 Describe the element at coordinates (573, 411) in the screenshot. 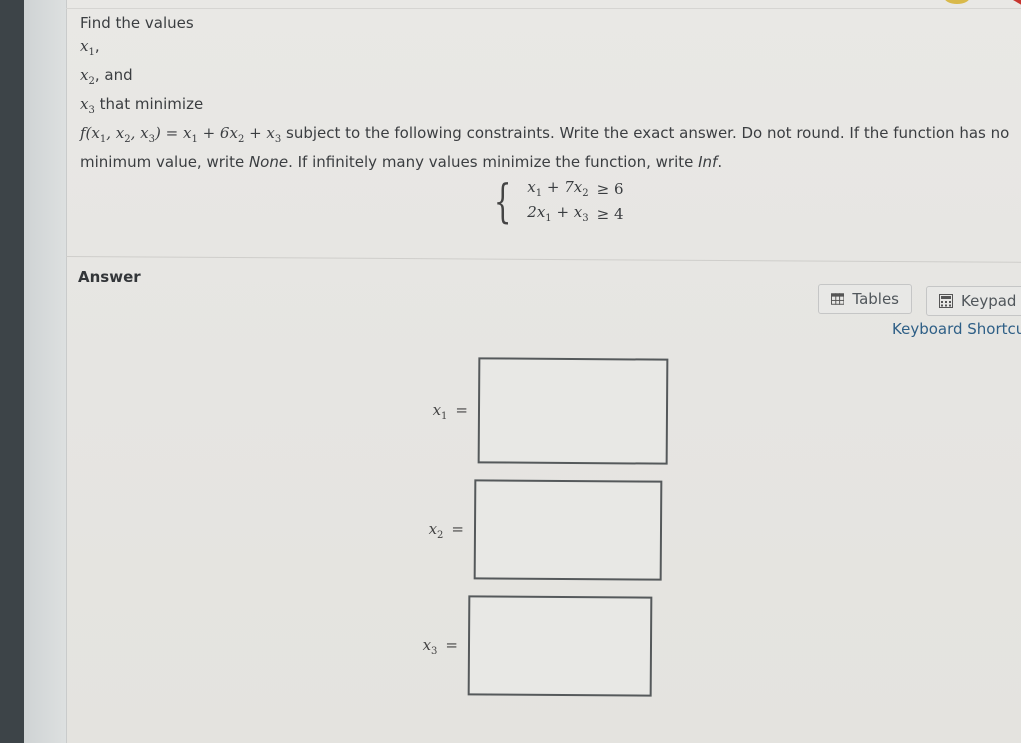

I see `x1-input` at that location.